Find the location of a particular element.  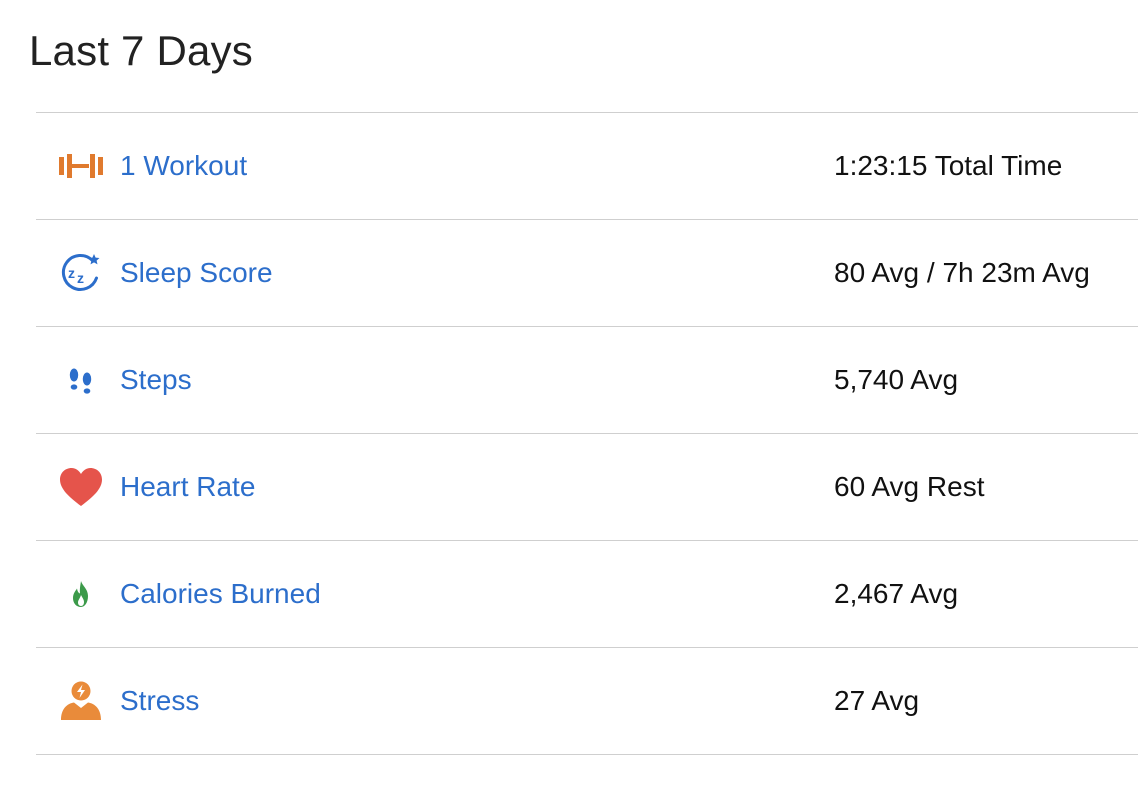

stress-person-icon is located at coordinates (81, 701).